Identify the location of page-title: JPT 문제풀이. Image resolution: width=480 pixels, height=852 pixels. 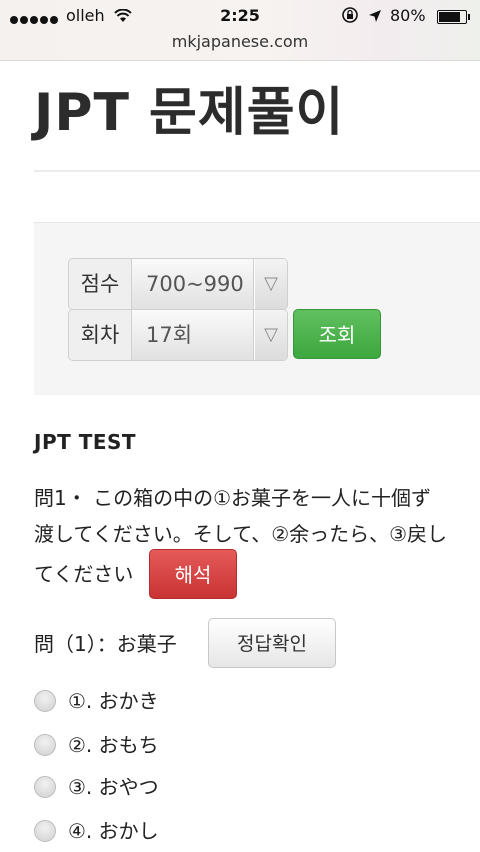
(189, 113).